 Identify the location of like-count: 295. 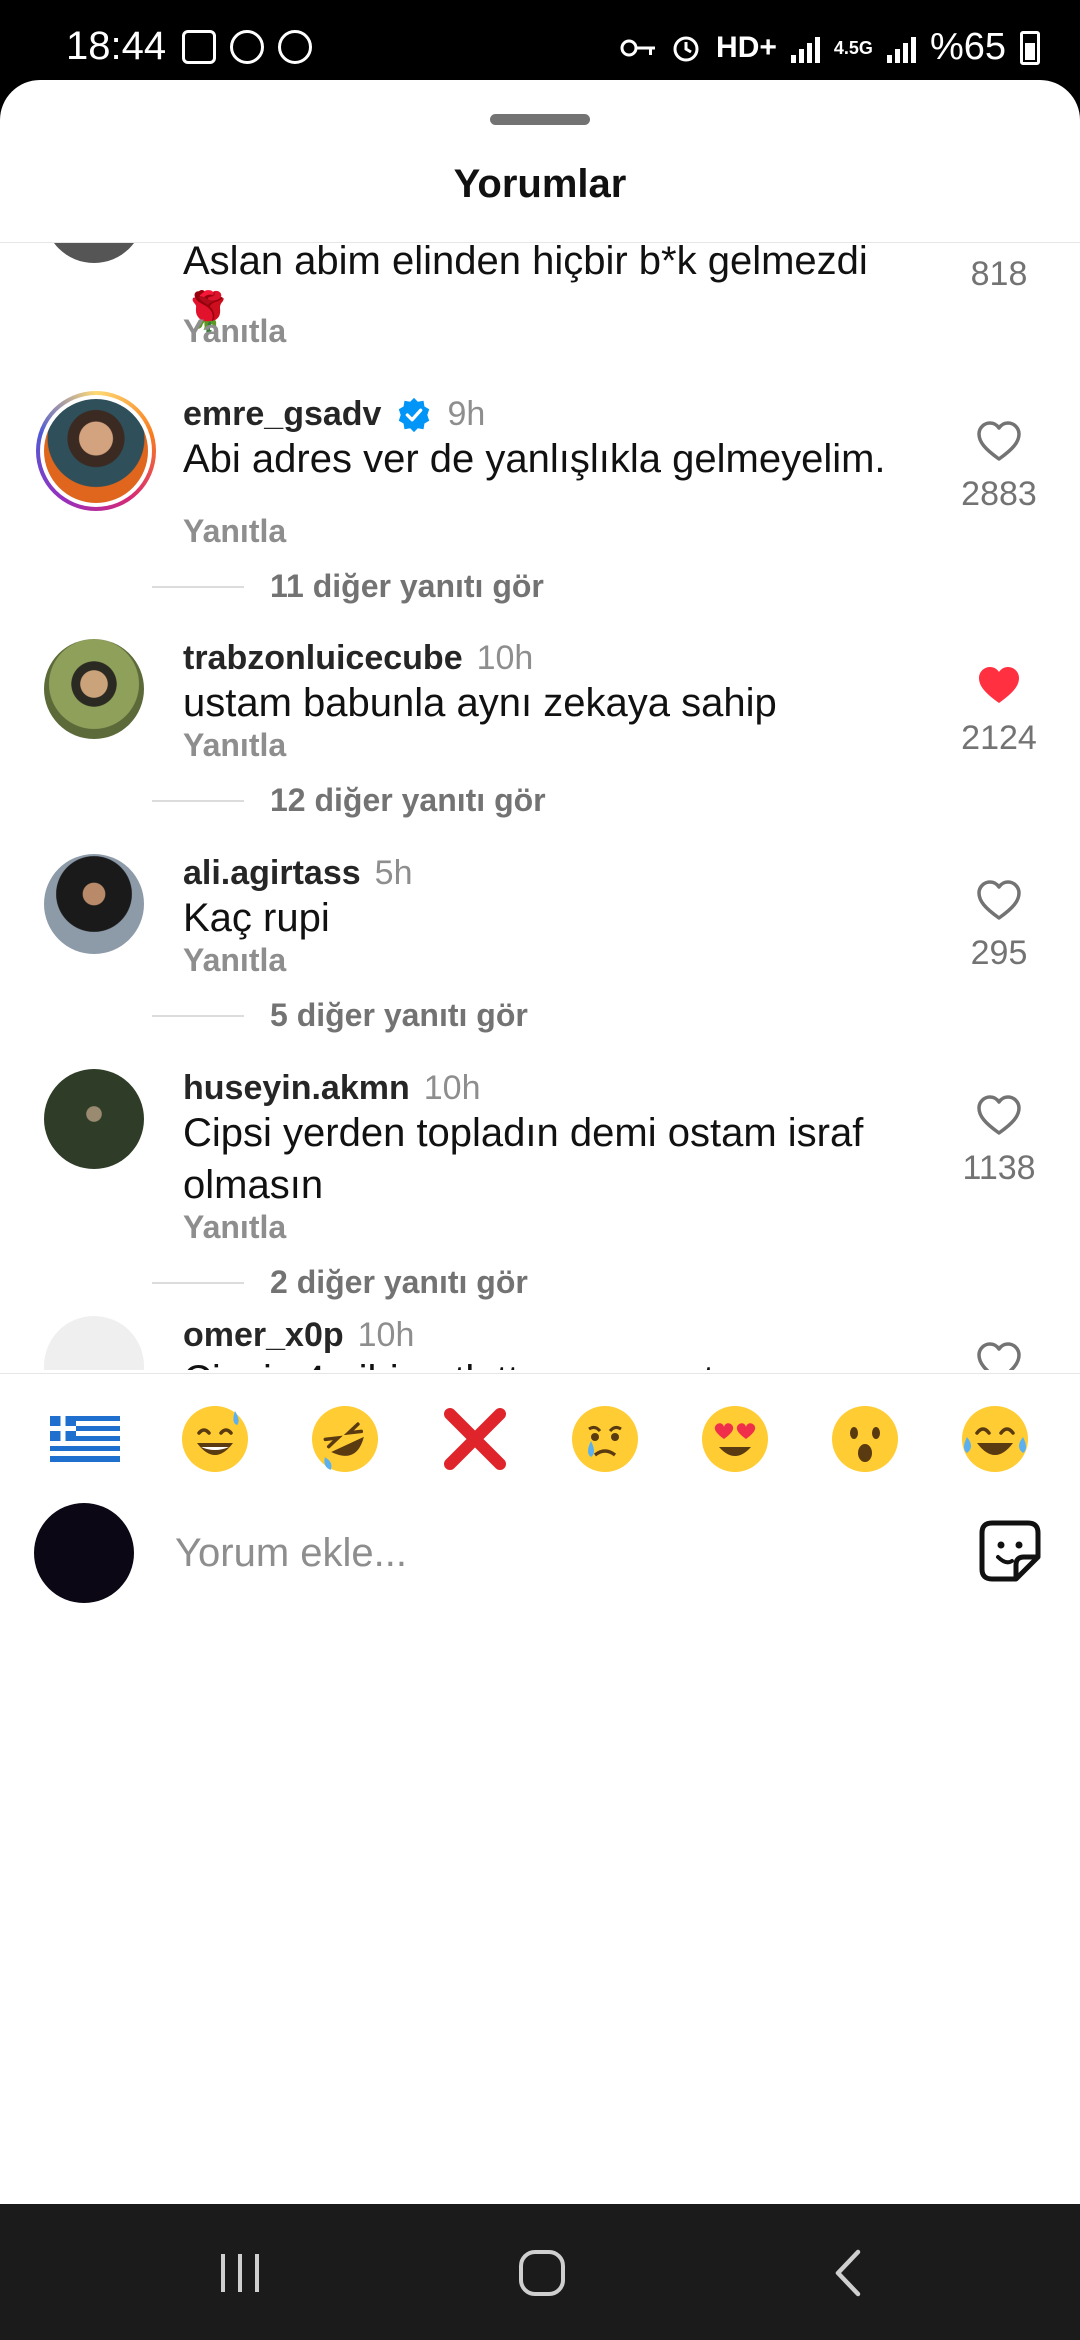
(999, 953).